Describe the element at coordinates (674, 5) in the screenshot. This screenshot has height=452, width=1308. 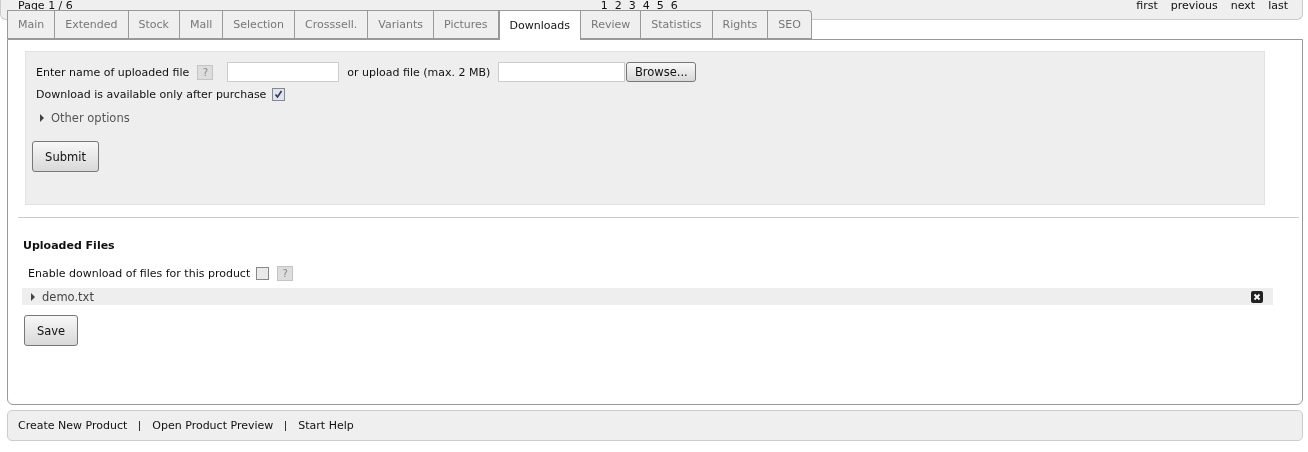
I see `page-link: 6` at that location.